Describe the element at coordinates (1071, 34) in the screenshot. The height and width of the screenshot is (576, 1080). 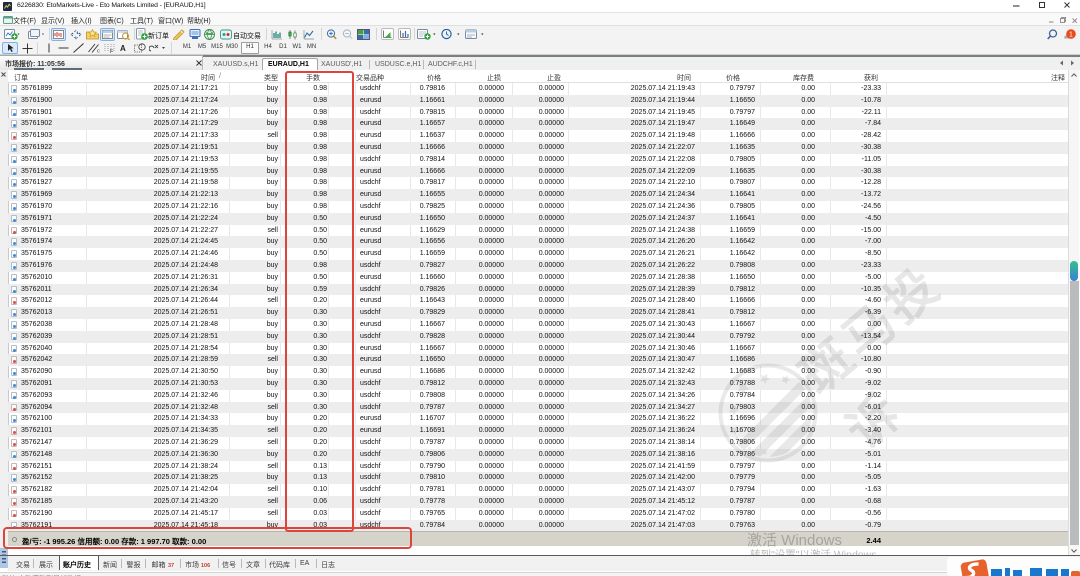
I see `svg-text: 1` at that location.